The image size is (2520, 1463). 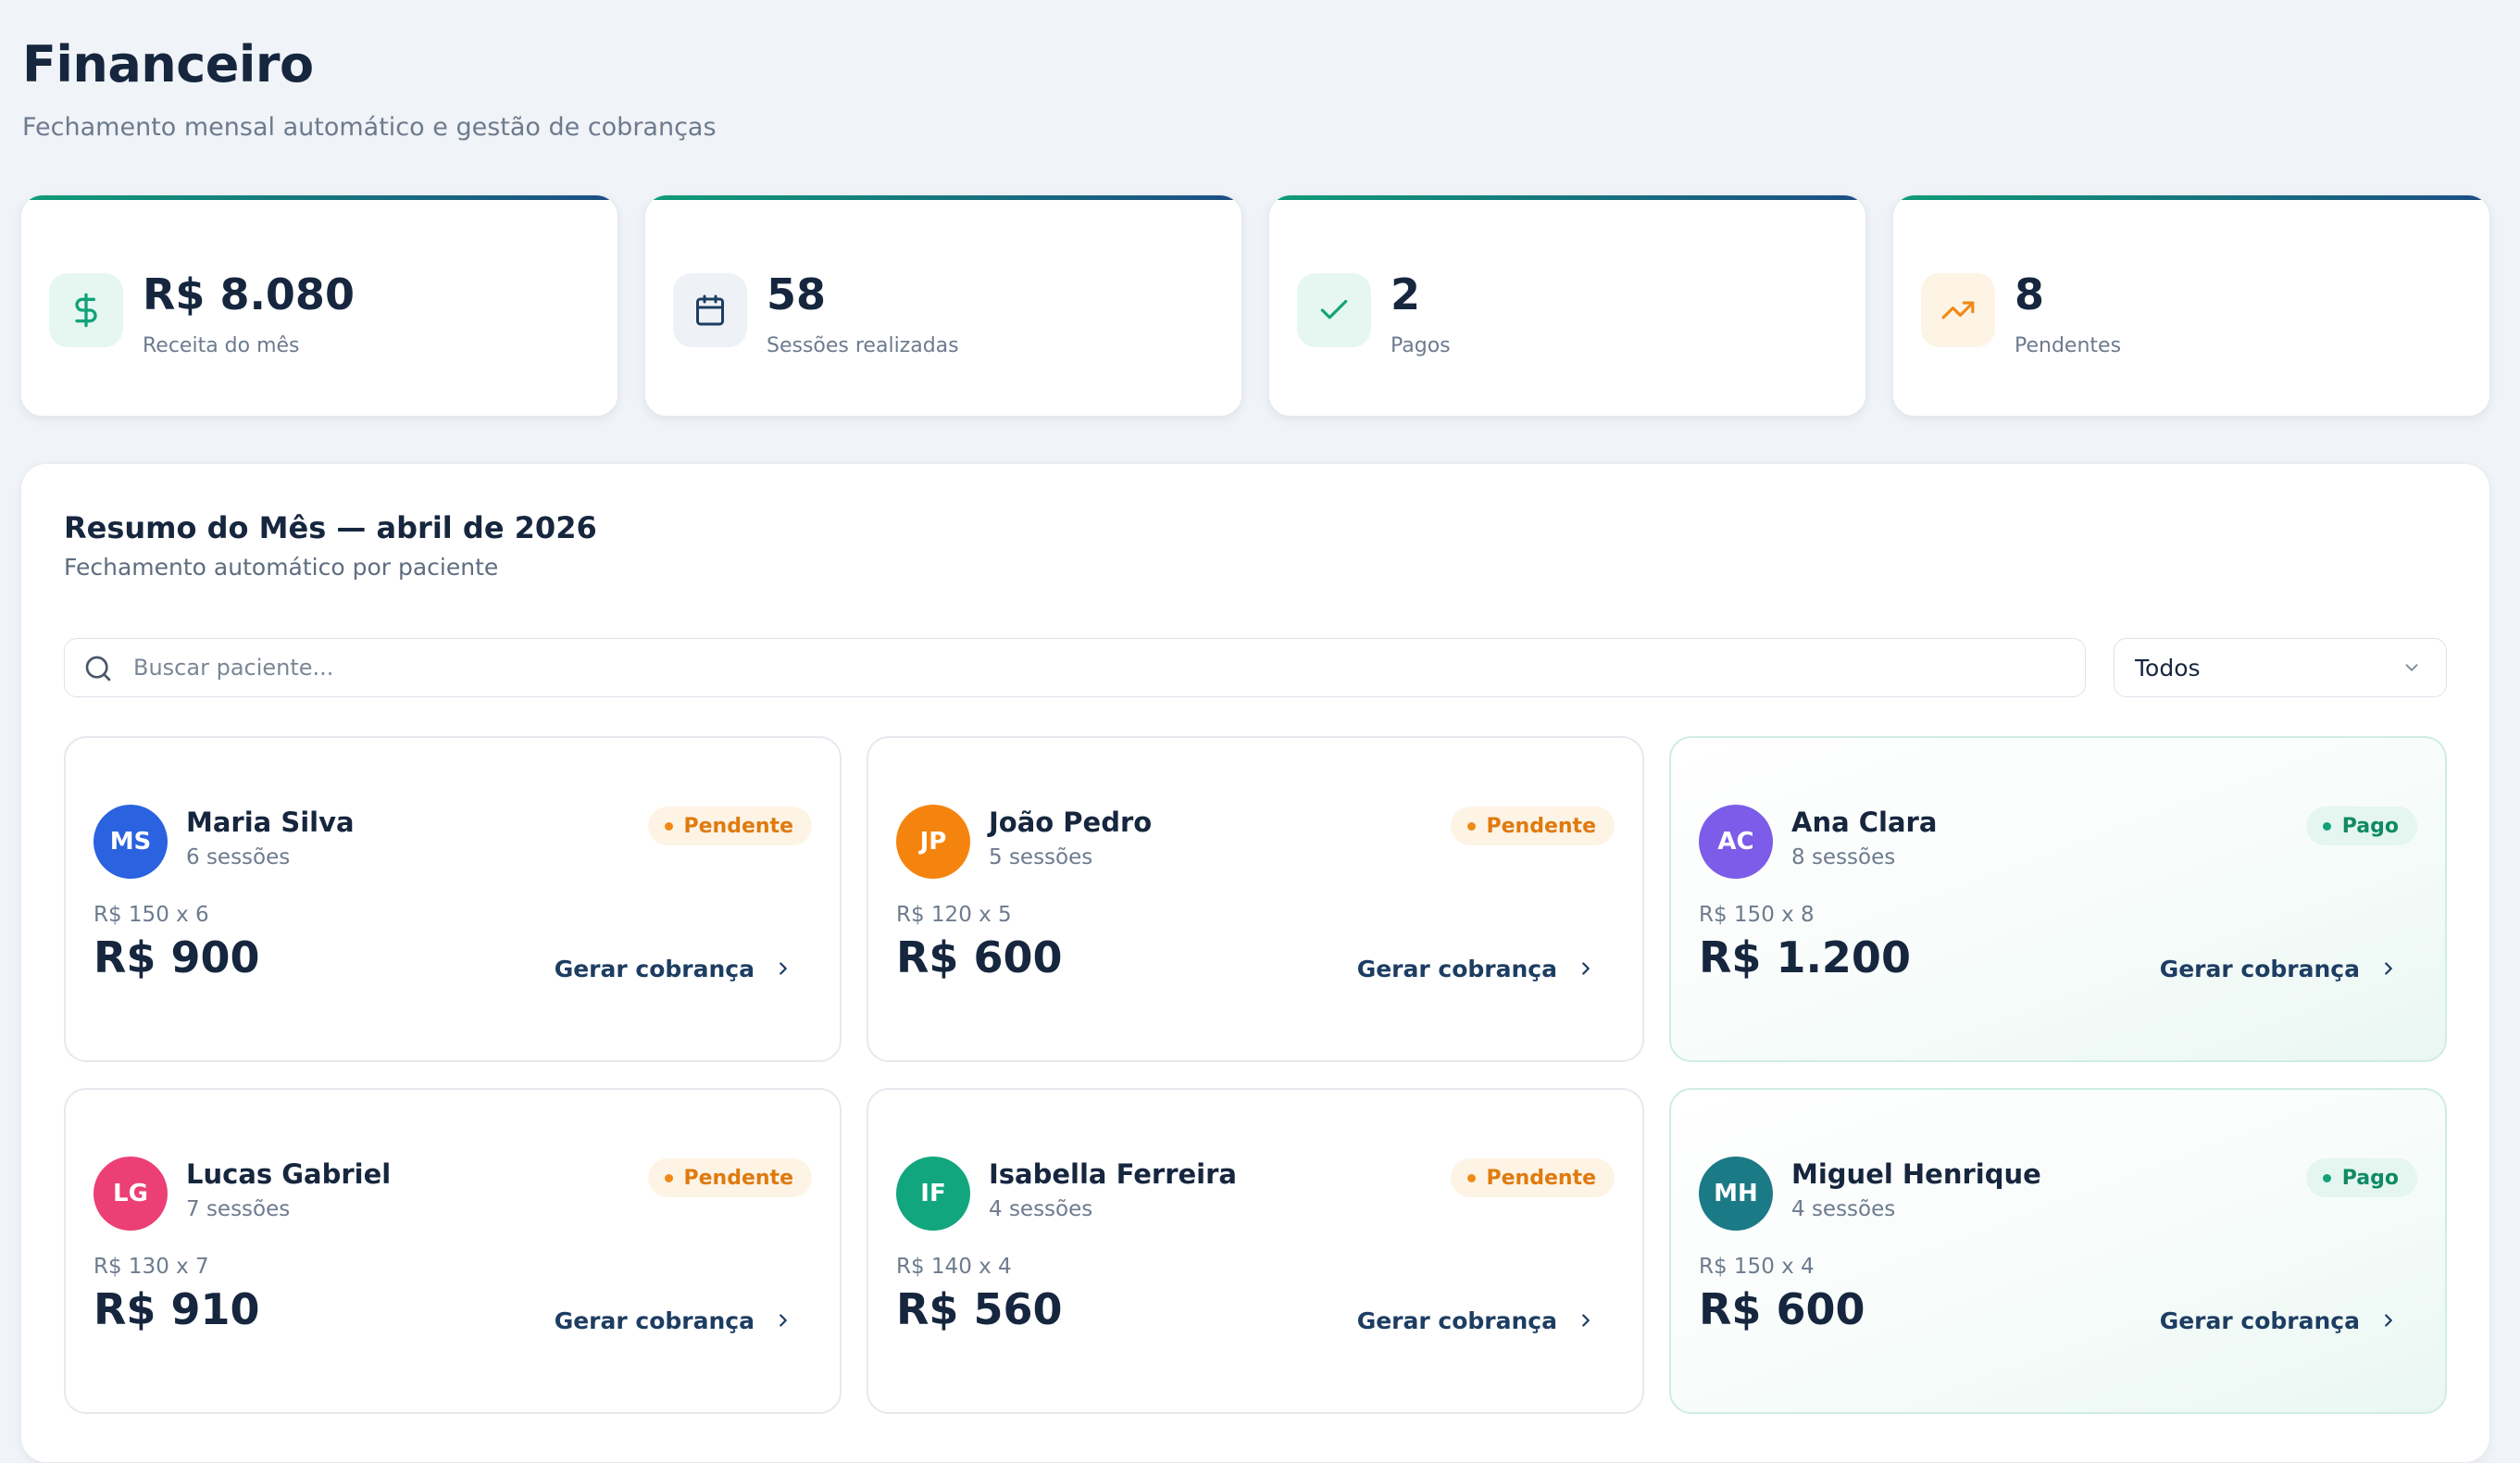 I want to click on patient-sessions: 6 sessões, so click(x=238, y=857).